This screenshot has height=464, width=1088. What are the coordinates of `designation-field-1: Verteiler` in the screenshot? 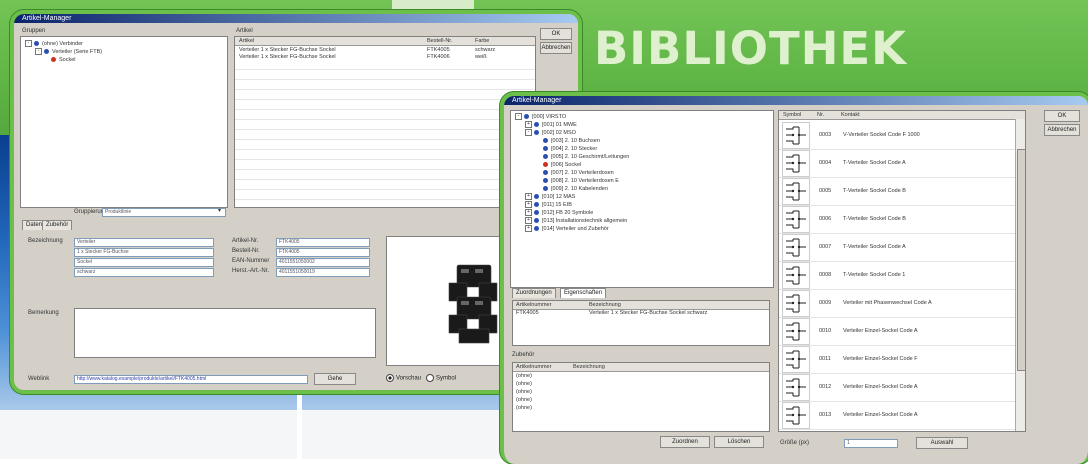 It's located at (144, 242).